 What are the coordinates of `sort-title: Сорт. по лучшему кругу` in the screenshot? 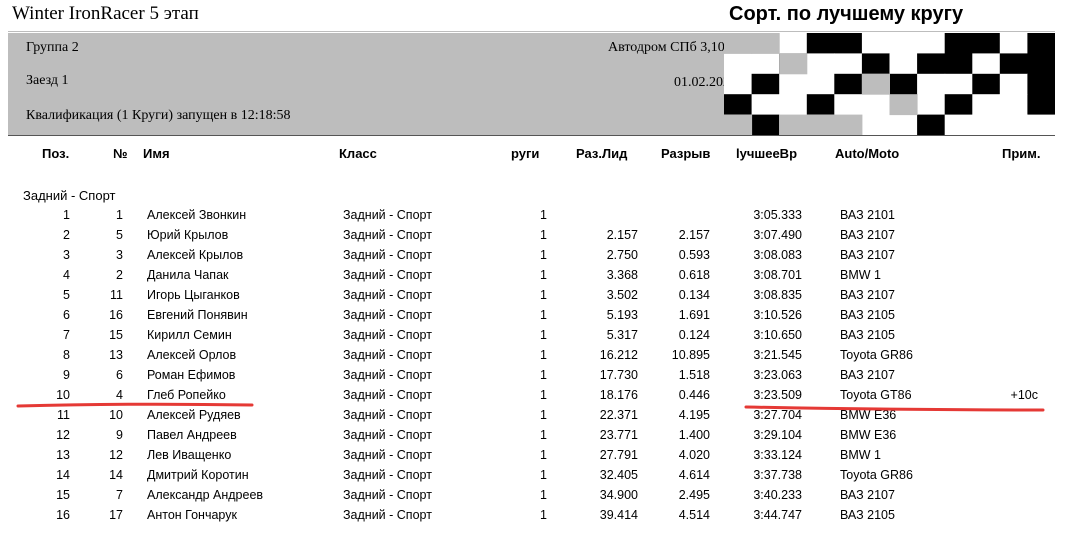 It's located at (846, 14).